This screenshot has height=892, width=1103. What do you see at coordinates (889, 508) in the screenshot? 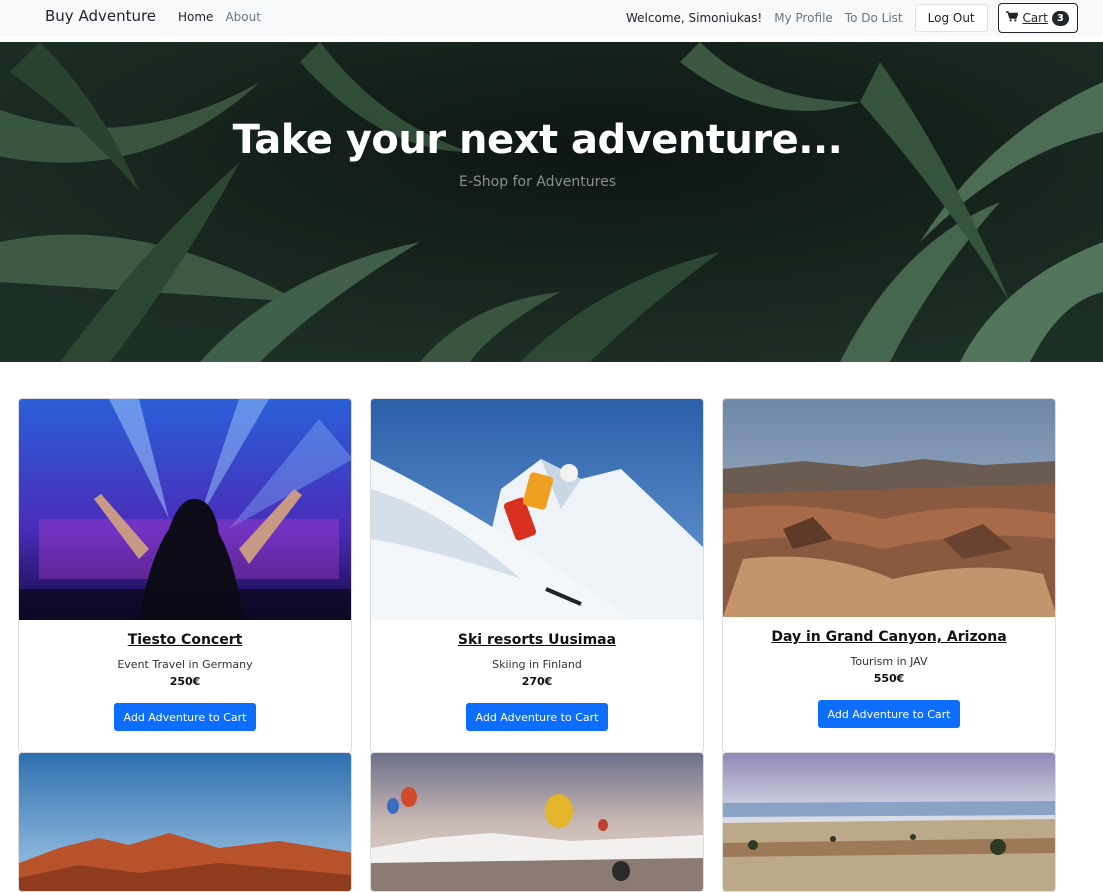
I see `product-image-canyon` at bounding box center [889, 508].